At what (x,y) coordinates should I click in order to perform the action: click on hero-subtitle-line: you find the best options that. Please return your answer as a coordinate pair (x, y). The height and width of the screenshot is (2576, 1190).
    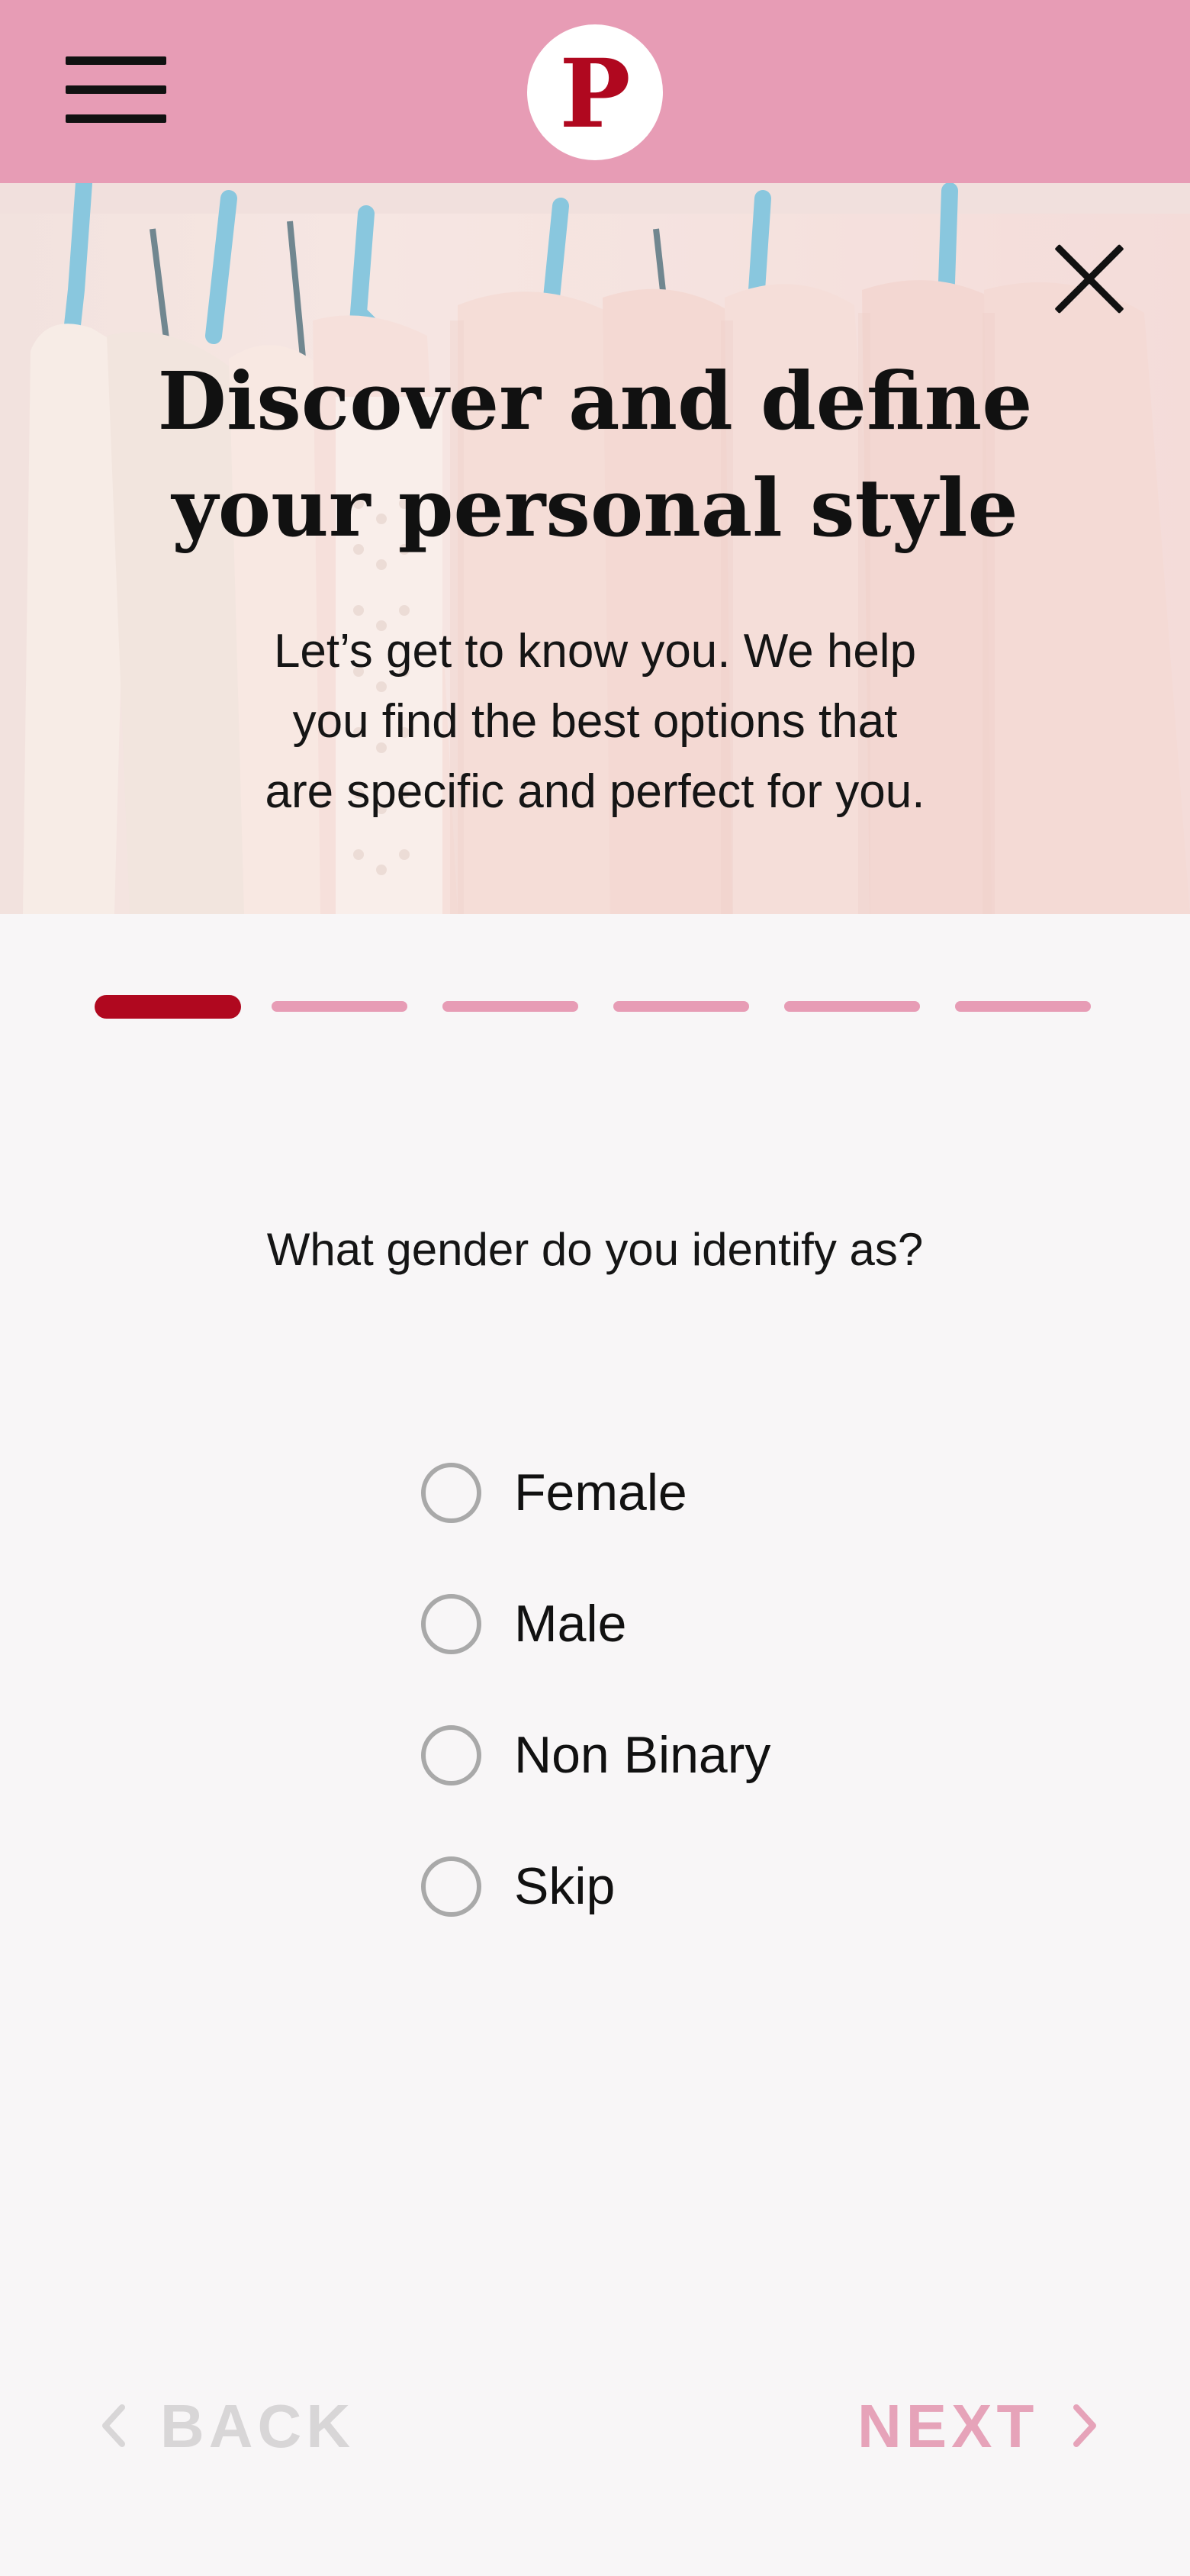
    Looking at the image, I should click on (595, 721).